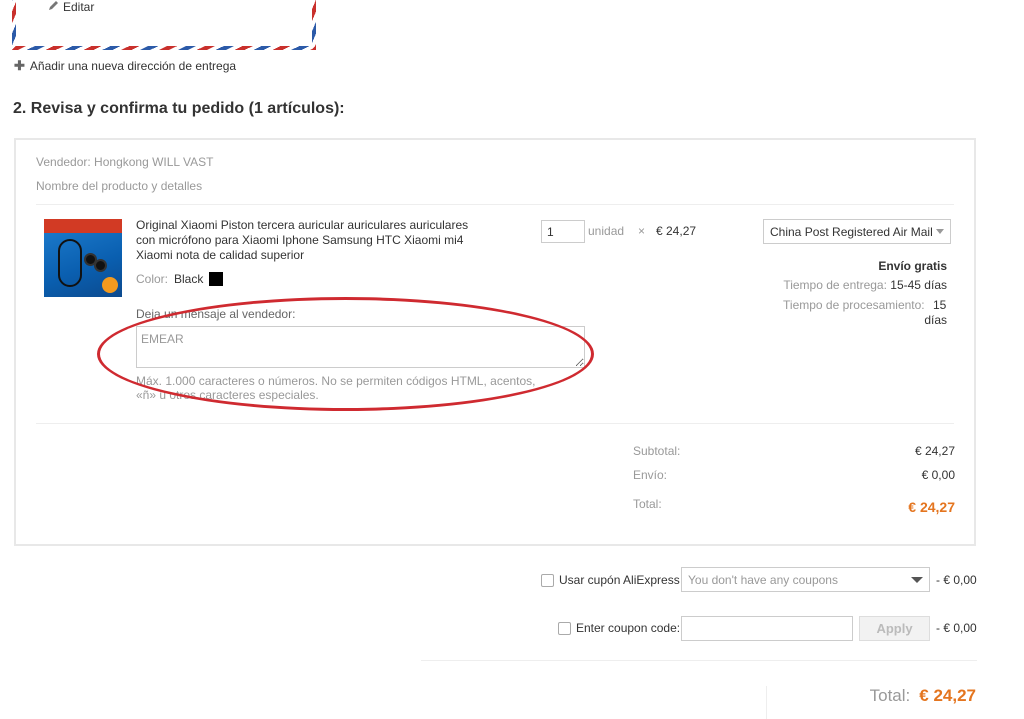 This screenshot has height=719, width=1024. Describe the element at coordinates (766, 702) in the screenshot. I see `total-separator` at that location.